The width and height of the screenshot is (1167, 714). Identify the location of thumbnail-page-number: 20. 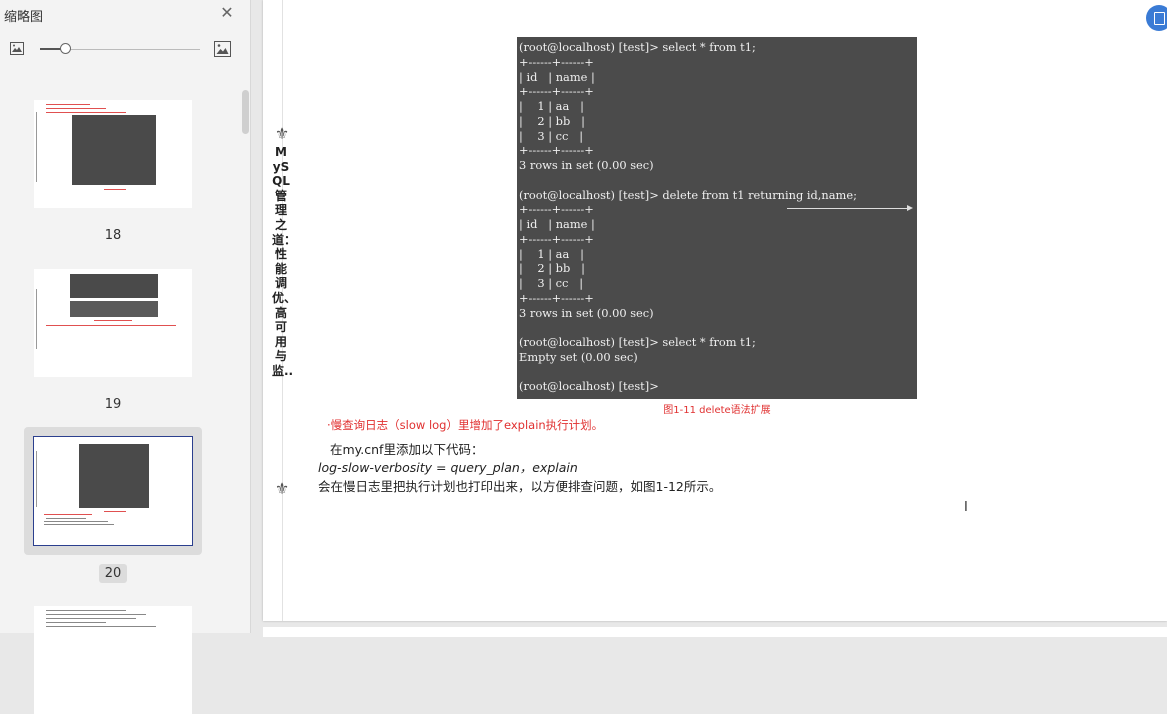
(113, 573).